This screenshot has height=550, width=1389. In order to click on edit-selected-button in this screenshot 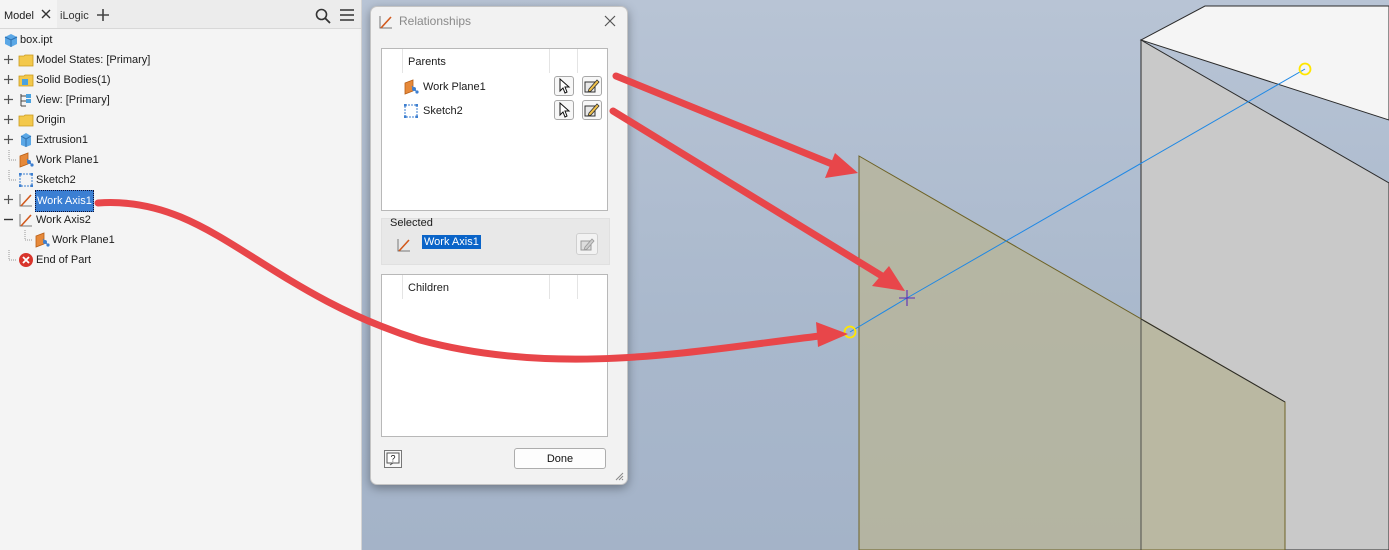, I will do `click(587, 244)`.